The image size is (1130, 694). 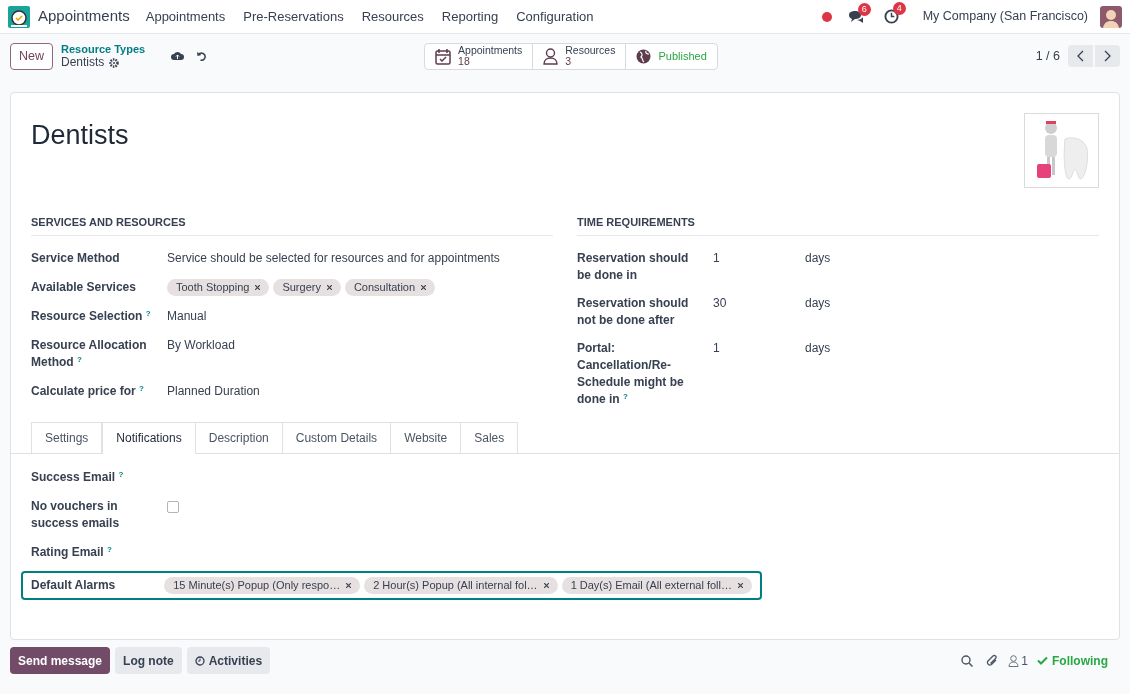 I want to click on tab: Notifications, so click(x=149, y=437).